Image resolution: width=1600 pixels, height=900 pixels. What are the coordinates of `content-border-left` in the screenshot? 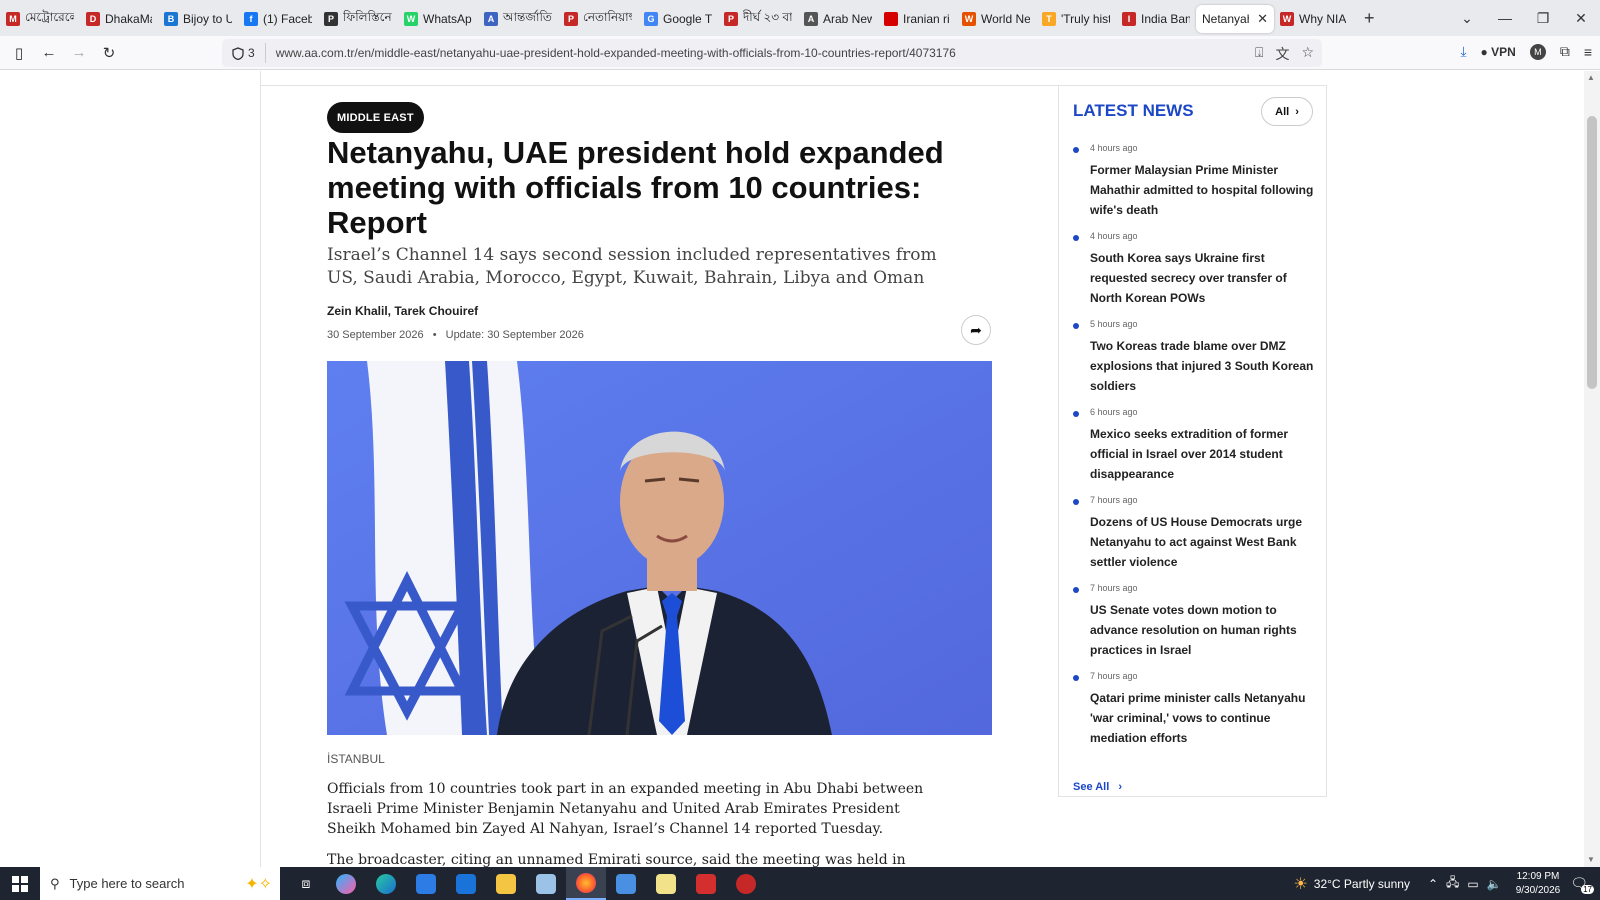 It's located at (260, 469).